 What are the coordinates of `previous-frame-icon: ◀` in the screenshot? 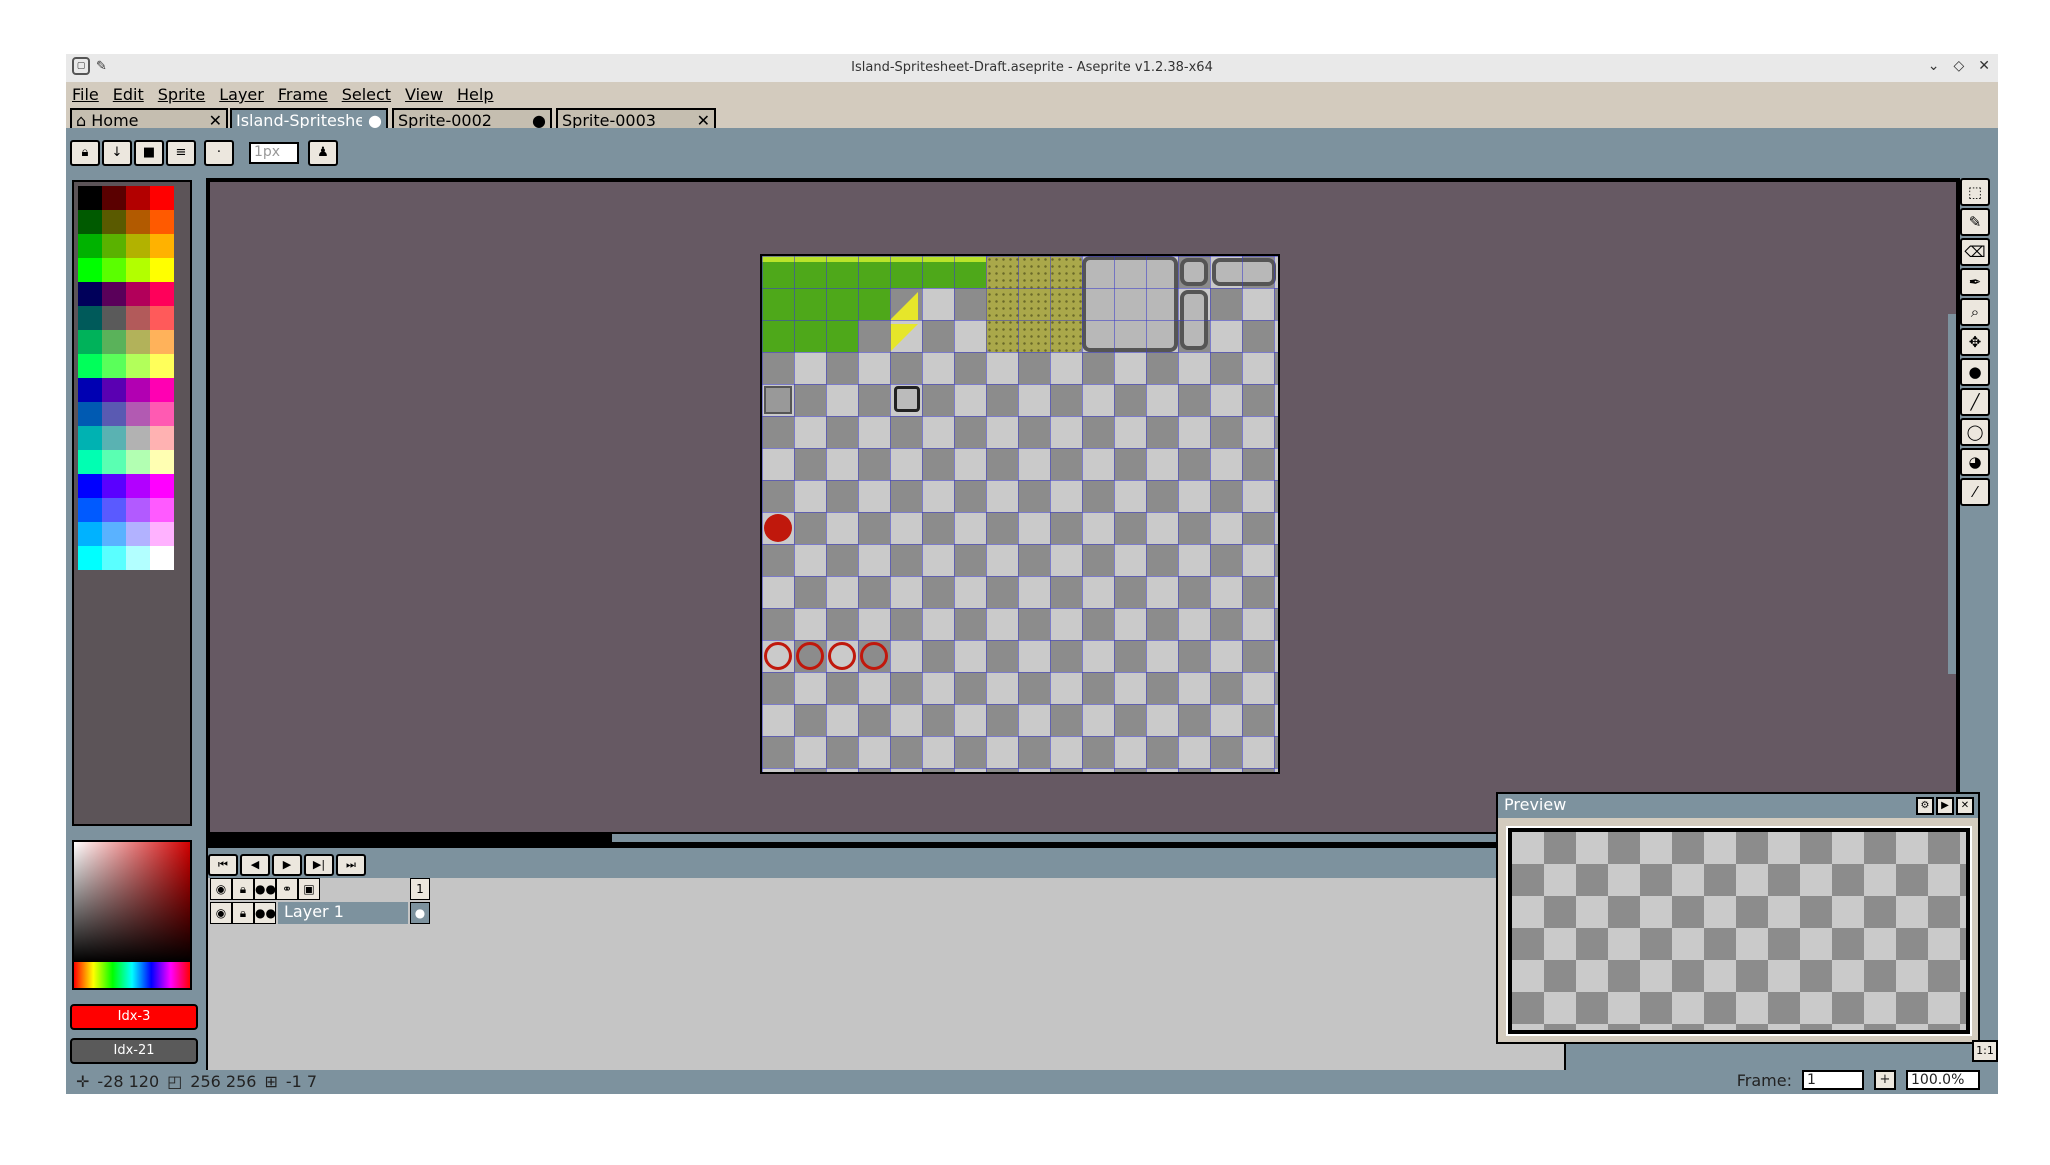 It's located at (255, 865).